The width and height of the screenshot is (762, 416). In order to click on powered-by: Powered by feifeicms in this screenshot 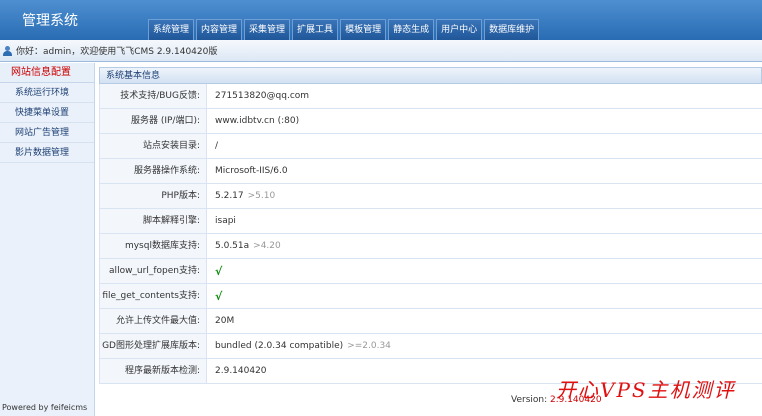, I will do `click(45, 407)`.